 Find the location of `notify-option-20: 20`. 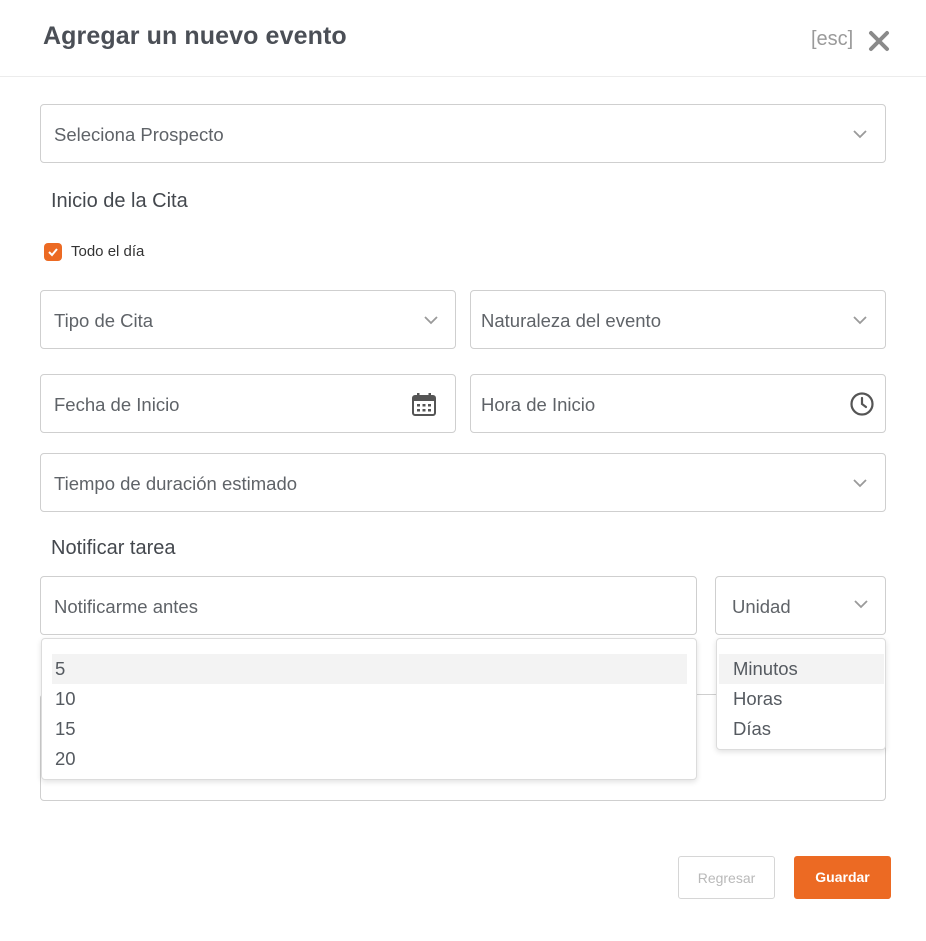

notify-option-20: 20 is located at coordinates (369, 759).